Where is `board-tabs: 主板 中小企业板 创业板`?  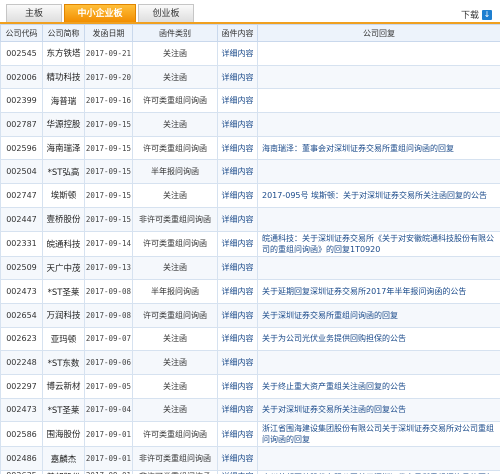
board-tabs: 主板 中小企业板 创业板 is located at coordinates (101, 13).